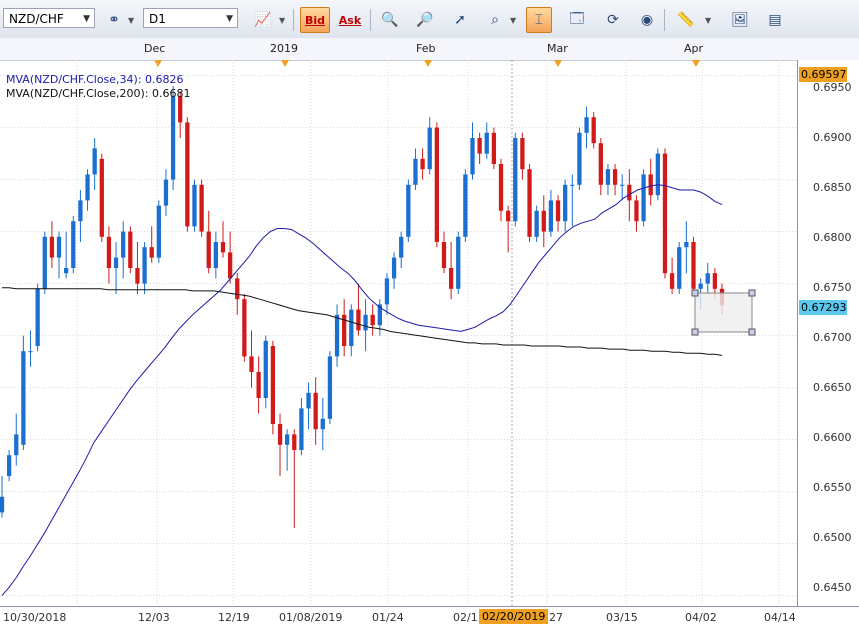 This screenshot has height=632, width=859. What do you see at coordinates (539, 20) in the screenshot?
I see `crosshair-icon: ⌶` at bounding box center [539, 20].